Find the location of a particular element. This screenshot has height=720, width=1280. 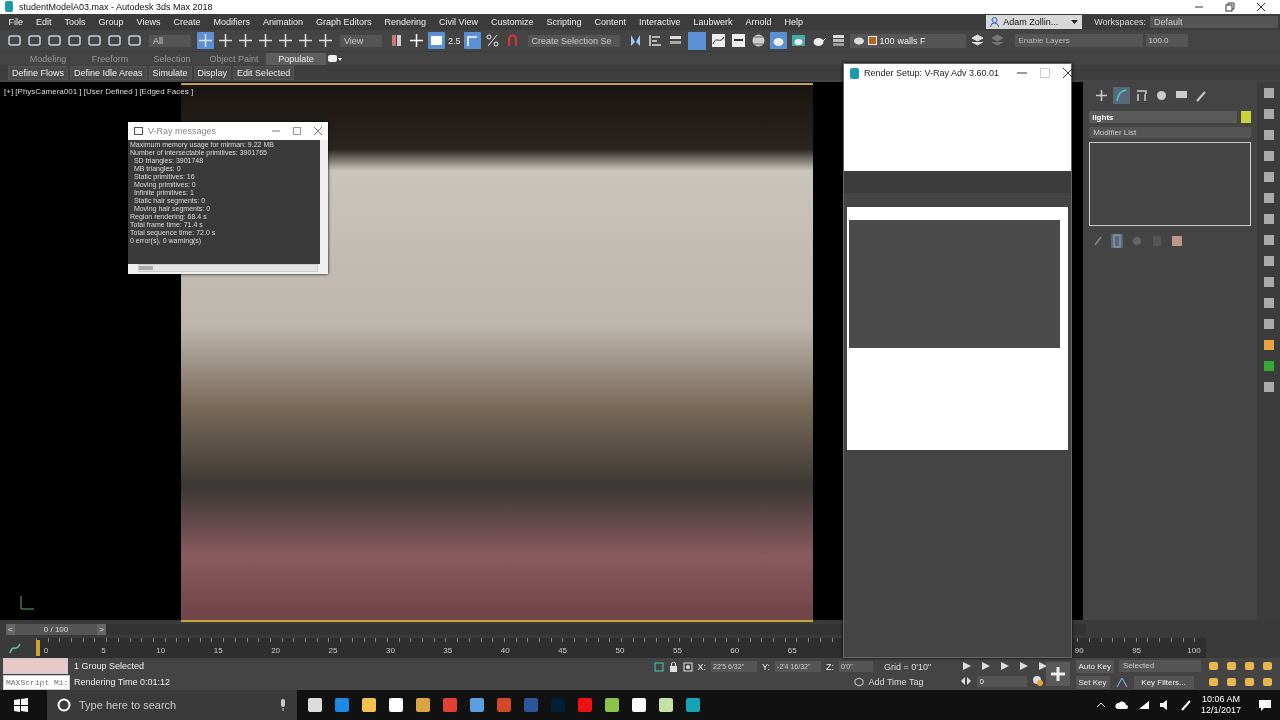

menu-item: Rendering is located at coordinates (405, 21).